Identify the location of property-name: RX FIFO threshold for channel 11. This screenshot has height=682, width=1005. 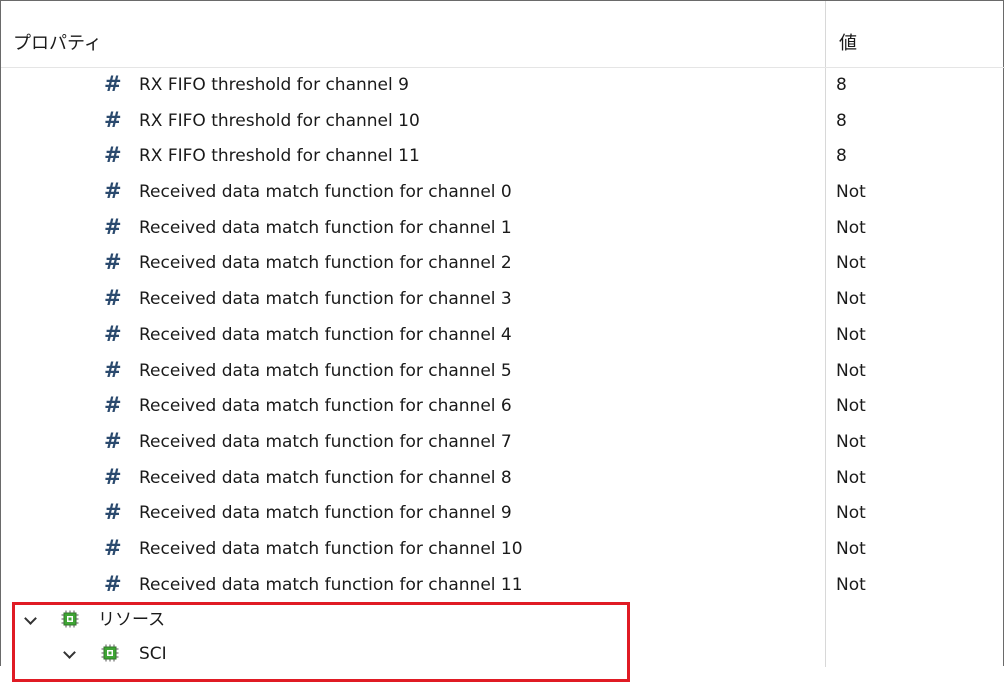
(279, 156).